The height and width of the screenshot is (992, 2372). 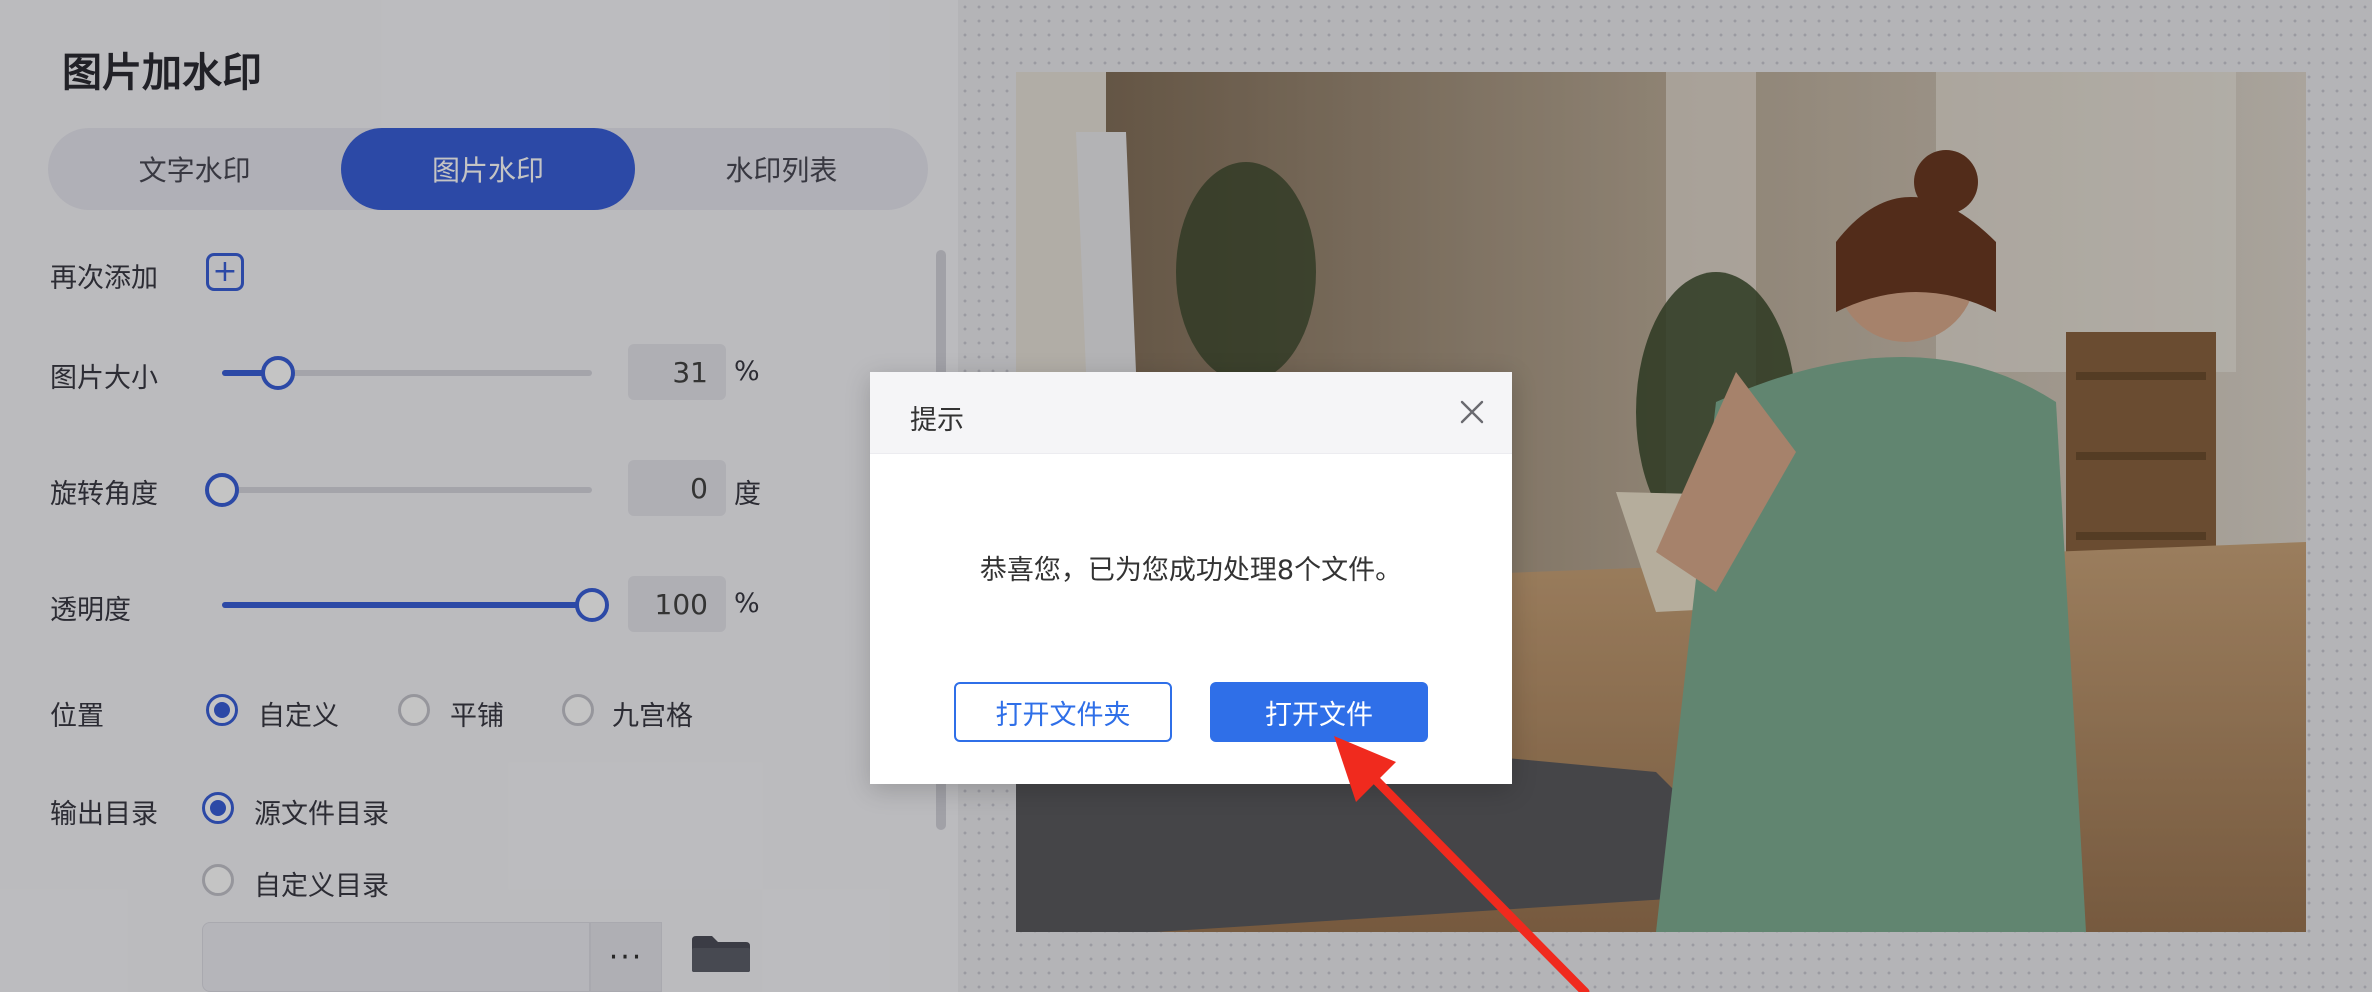 What do you see at coordinates (937, 420) in the screenshot?
I see `dialog-title: 提示` at bounding box center [937, 420].